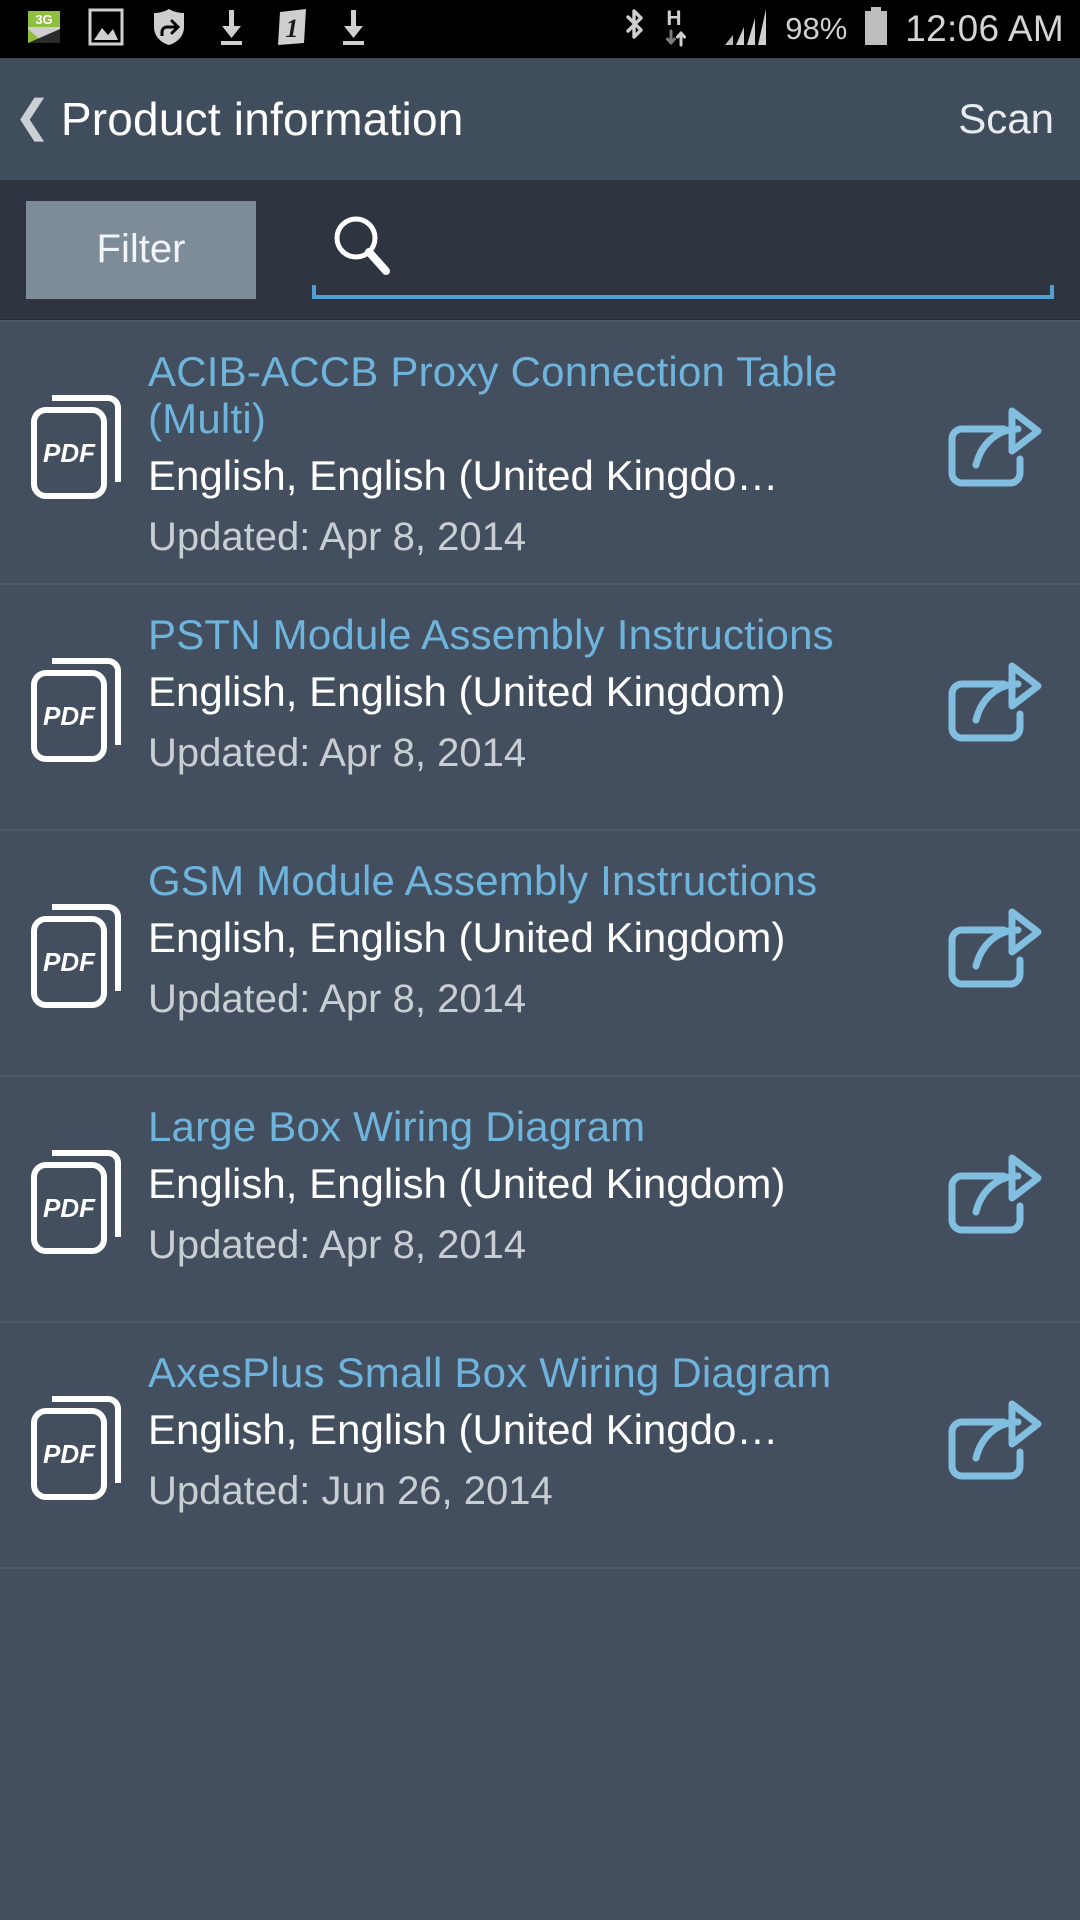  I want to click on back-chevron-icon: ❮, so click(32, 117).